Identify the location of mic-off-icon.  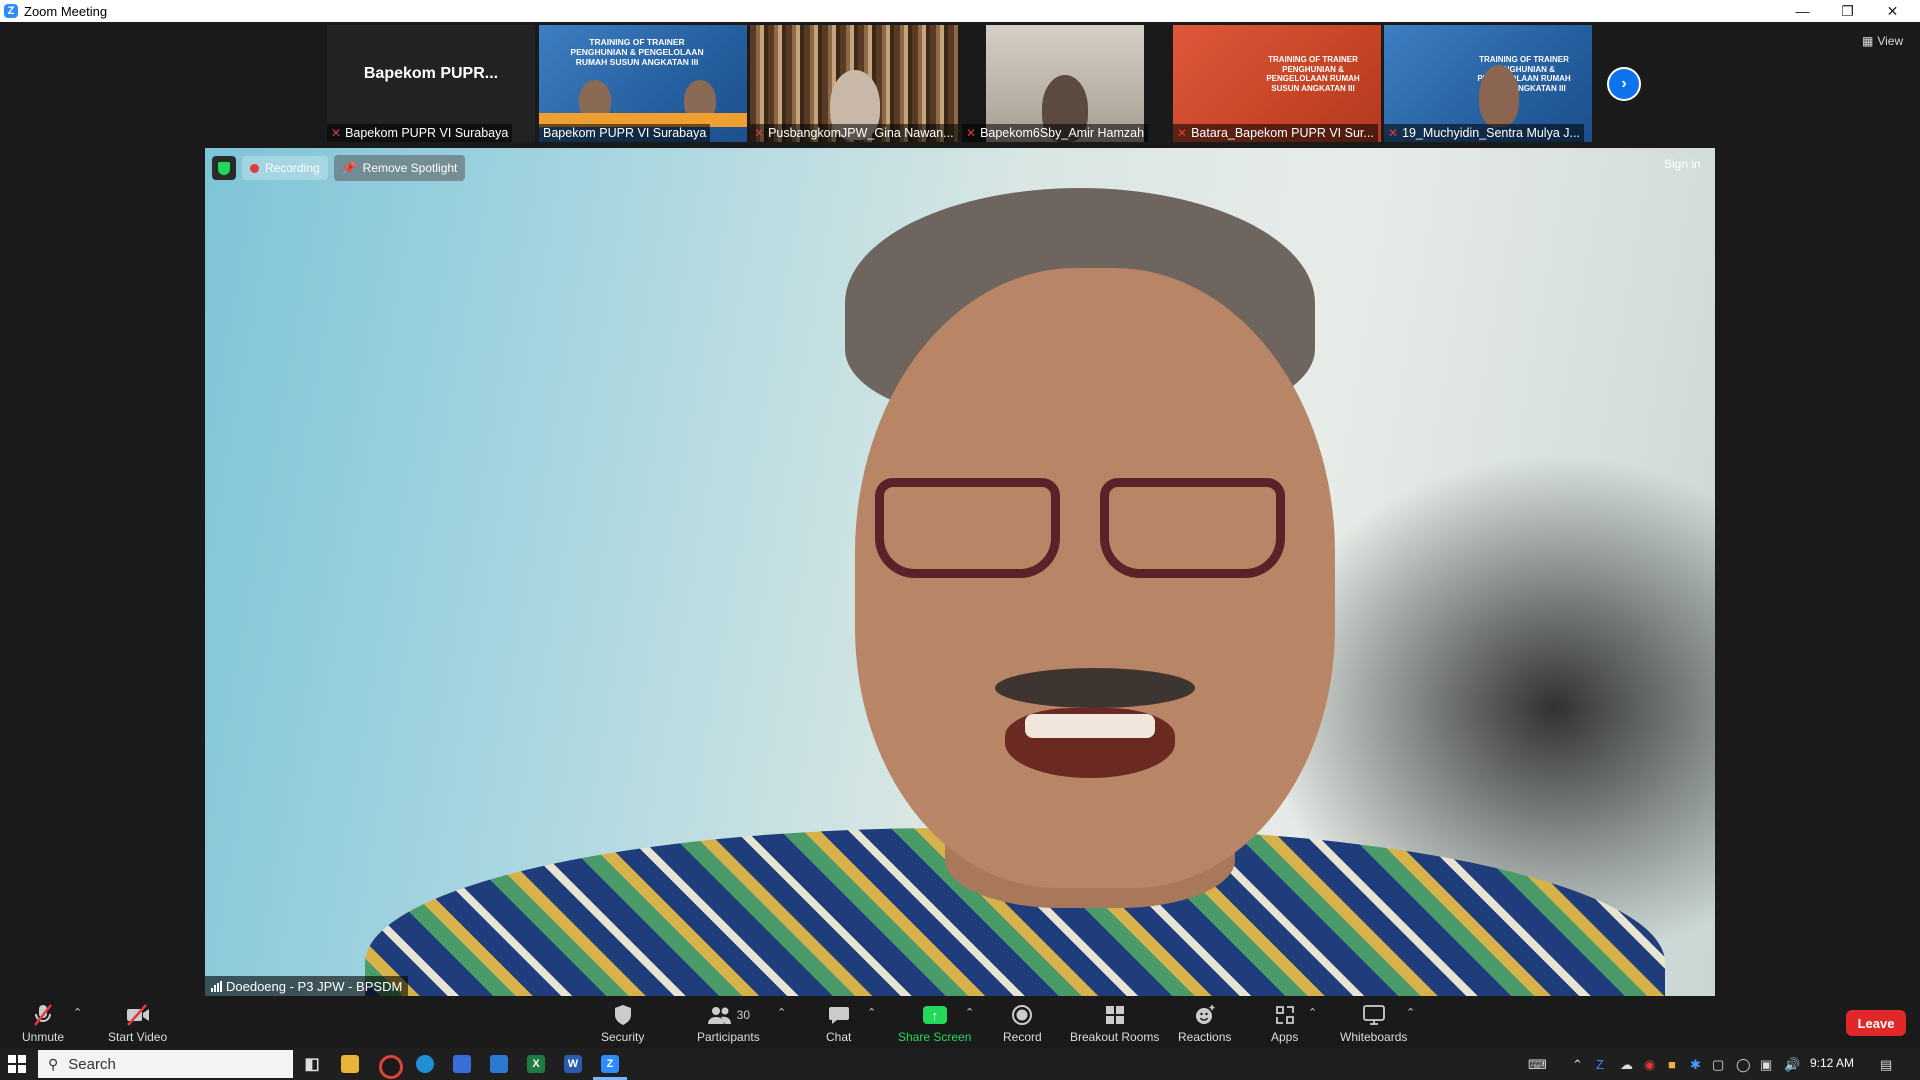
(43, 1015).